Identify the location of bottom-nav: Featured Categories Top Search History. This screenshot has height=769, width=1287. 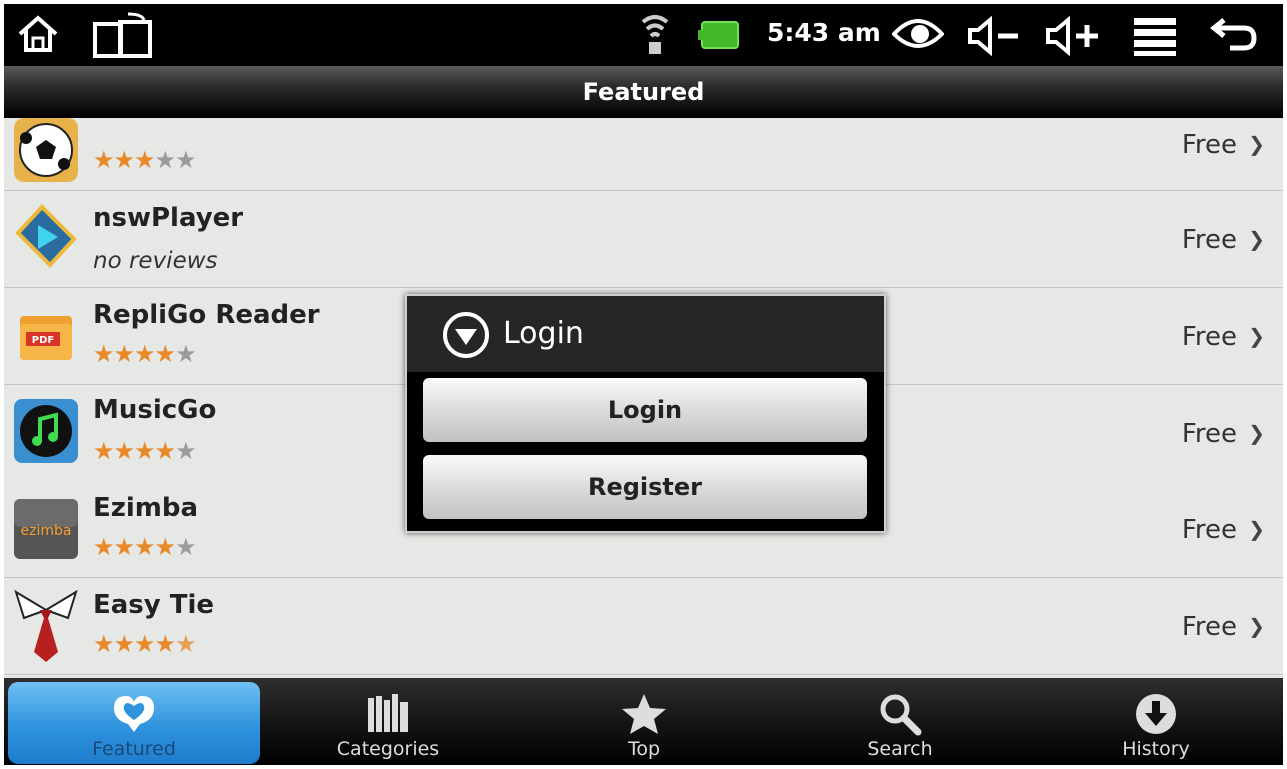
(643, 721).